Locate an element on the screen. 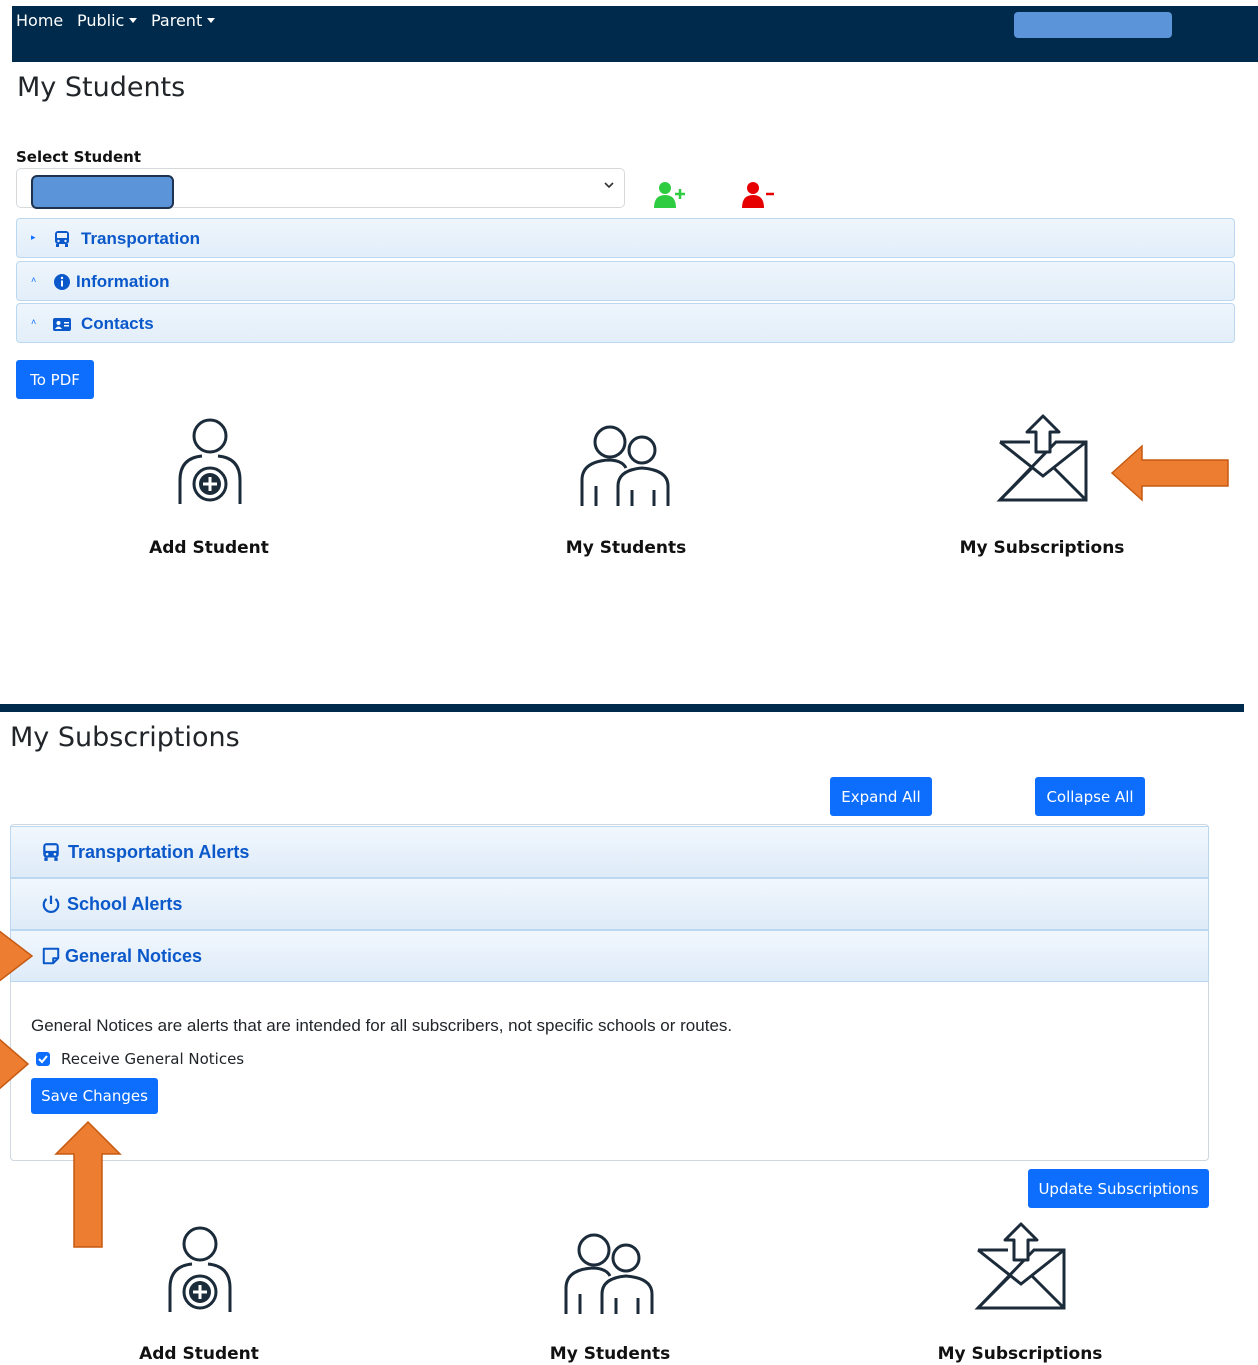 The width and height of the screenshot is (1258, 1365). note-icon is located at coordinates (51, 956).